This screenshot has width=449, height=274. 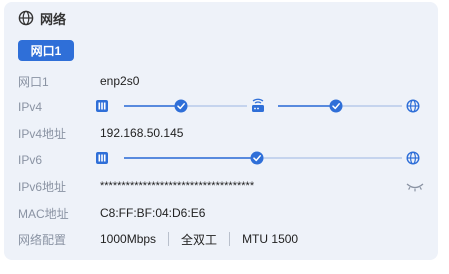 I want to click on nic-icon, so click(x=102, y=158).